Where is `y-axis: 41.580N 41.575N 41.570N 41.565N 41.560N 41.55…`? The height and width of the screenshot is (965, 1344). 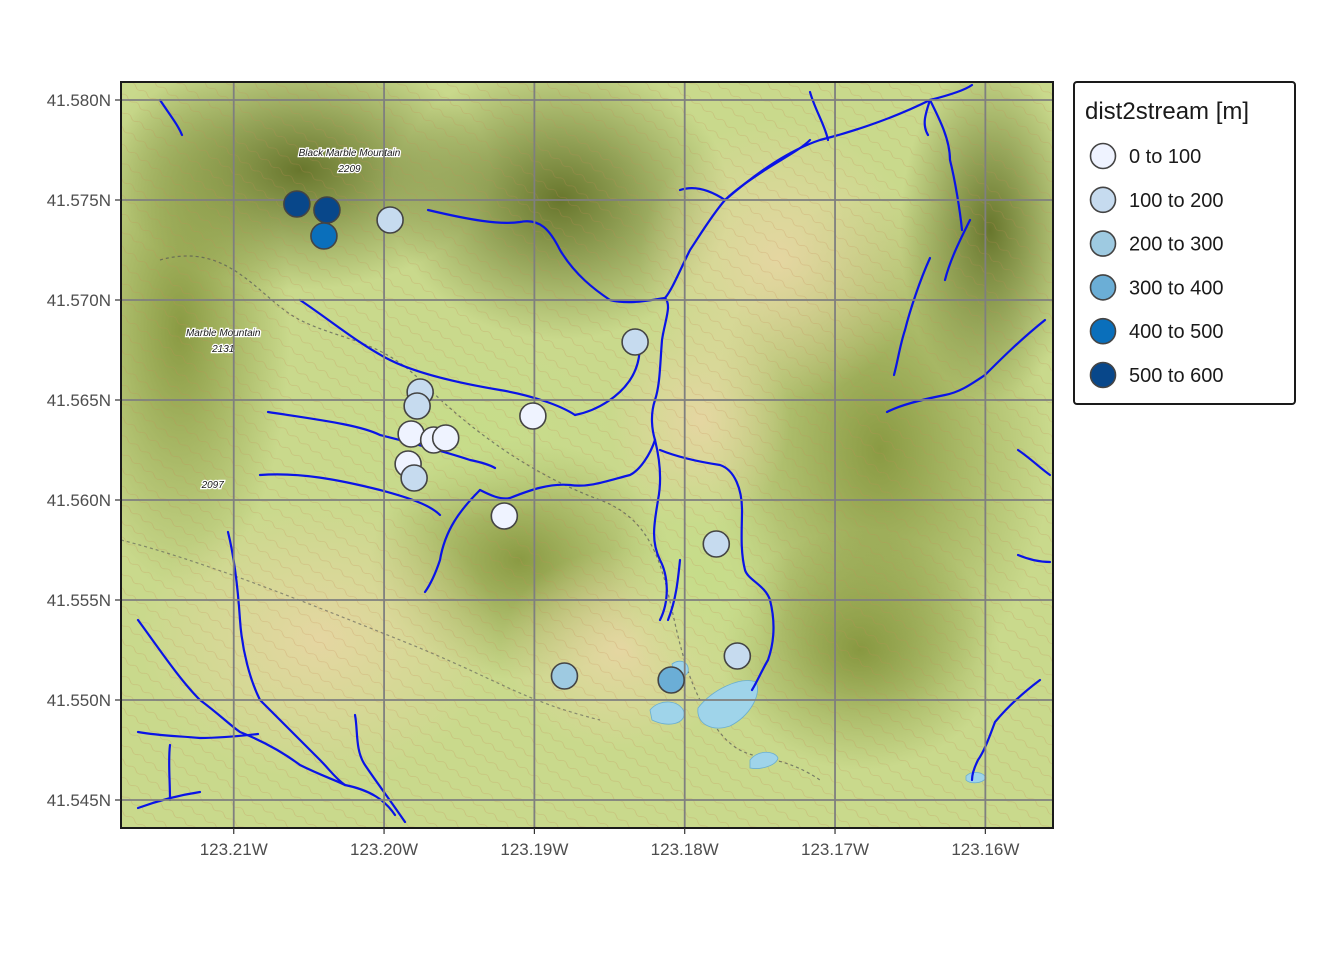 y-axis: 41.580N 41.575N 41.570N 41.565N 41.560N 41.55… is located at coordinates (84, 450).